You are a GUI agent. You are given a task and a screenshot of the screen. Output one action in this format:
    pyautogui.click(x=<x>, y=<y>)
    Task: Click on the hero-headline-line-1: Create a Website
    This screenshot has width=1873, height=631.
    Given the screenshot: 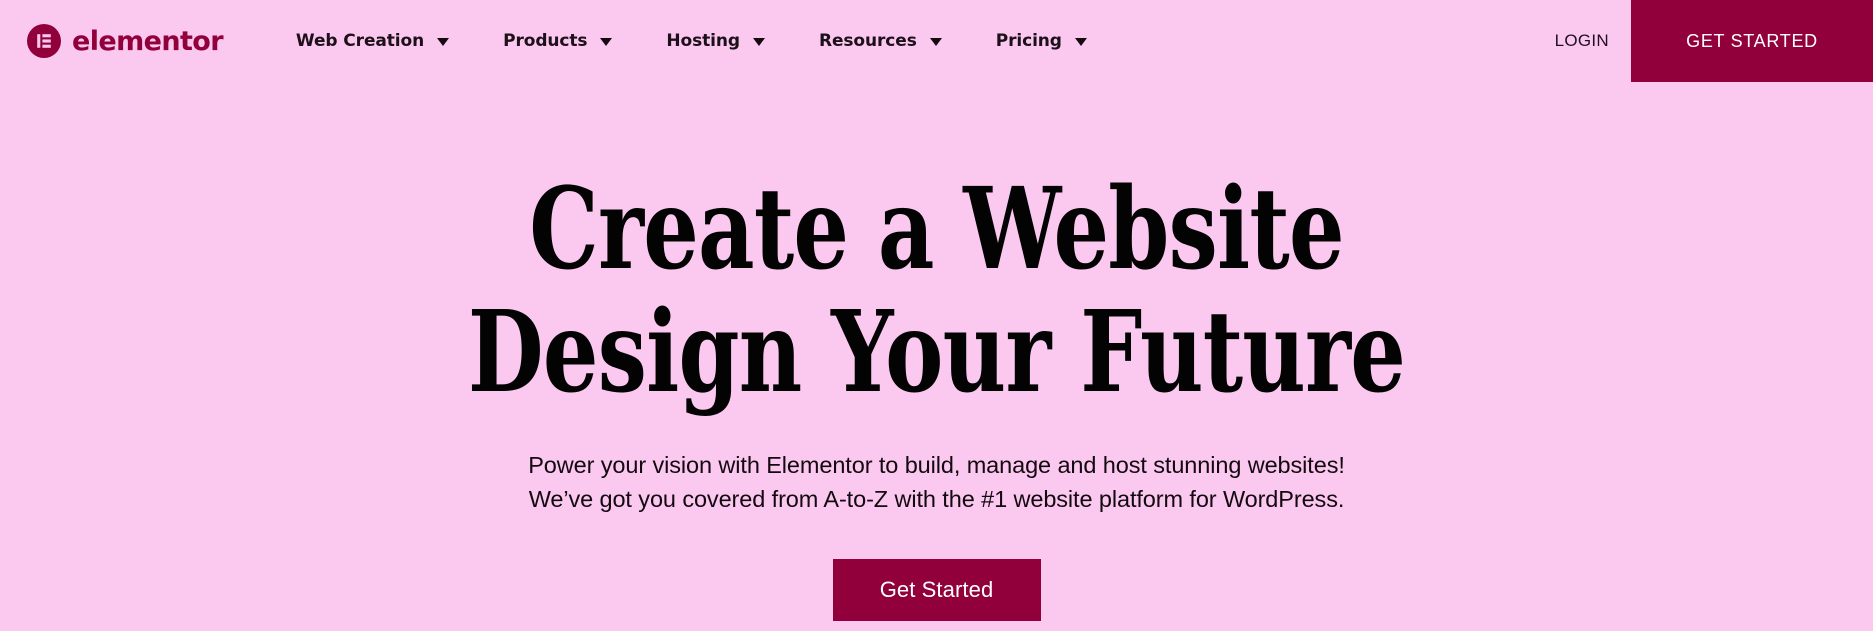 What is the action you would take?
    pyautogui.click(x=936, y=229)
    